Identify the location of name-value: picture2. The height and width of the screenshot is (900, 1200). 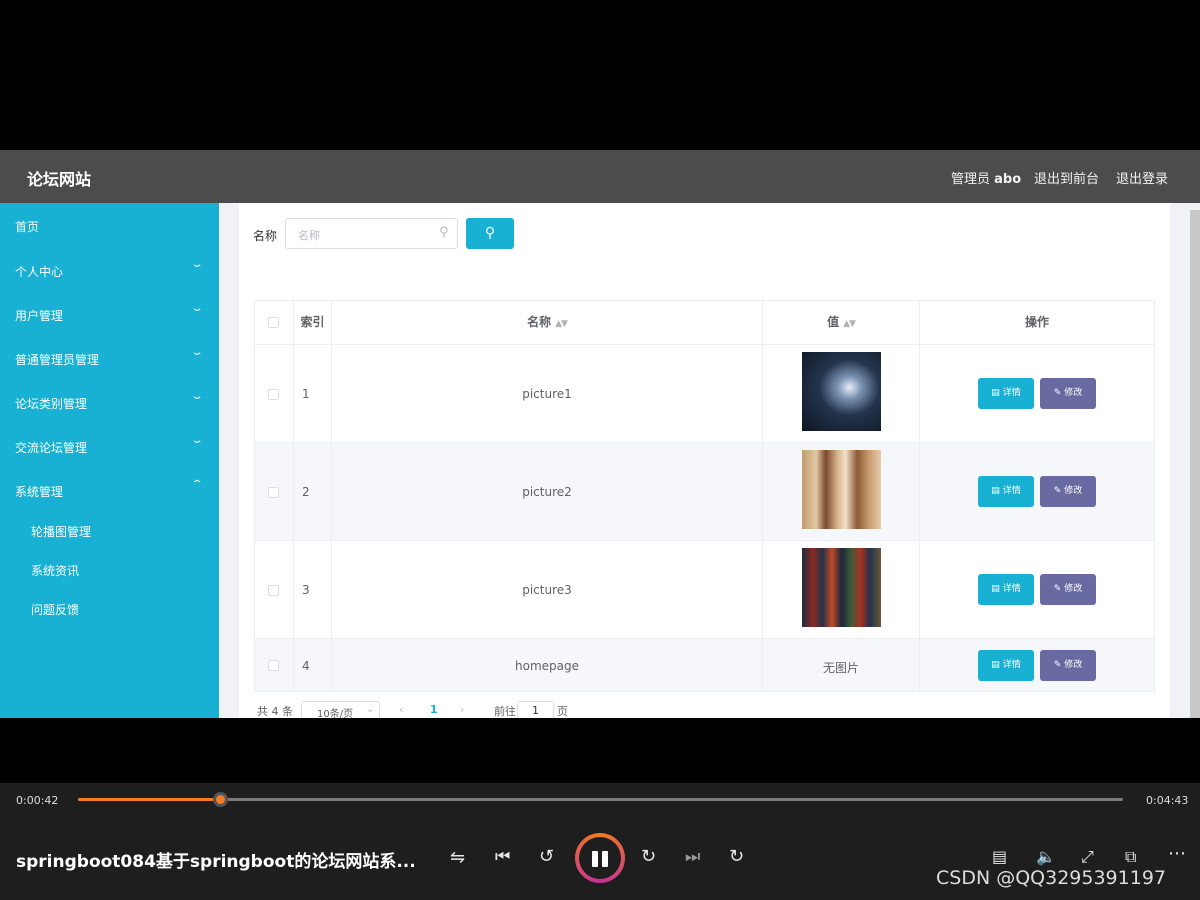
(547, 492).